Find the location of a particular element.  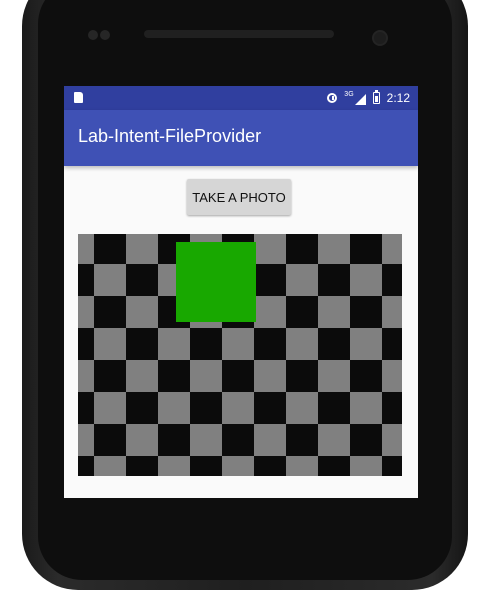

proximity-sensor is located at coordinates (93, 35).